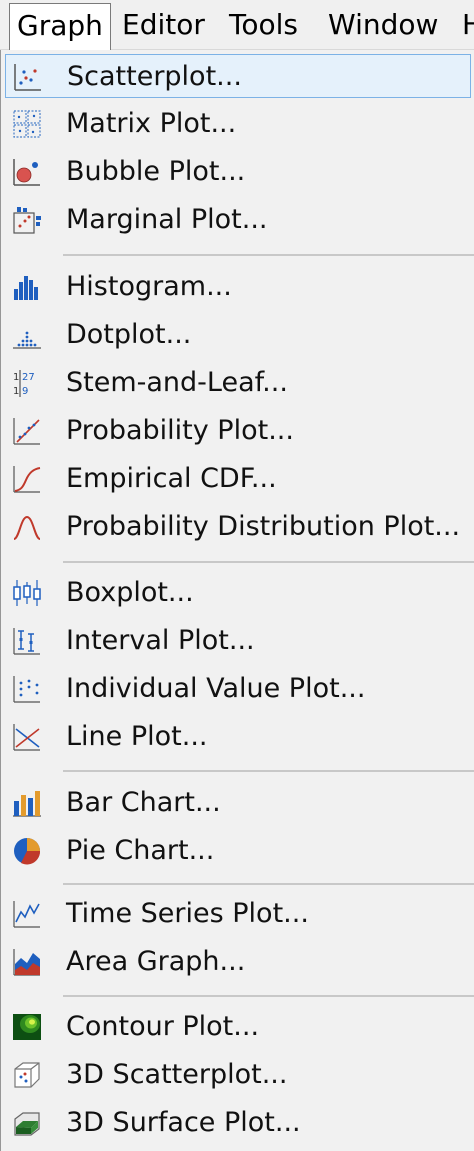  I want to click on menu-bar: Graph Editor Tools Window H, so click(237, 25).